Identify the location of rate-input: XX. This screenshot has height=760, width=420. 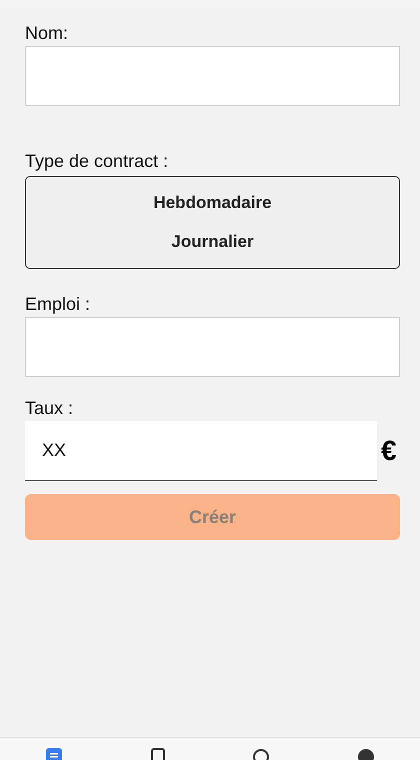
(201, 451).